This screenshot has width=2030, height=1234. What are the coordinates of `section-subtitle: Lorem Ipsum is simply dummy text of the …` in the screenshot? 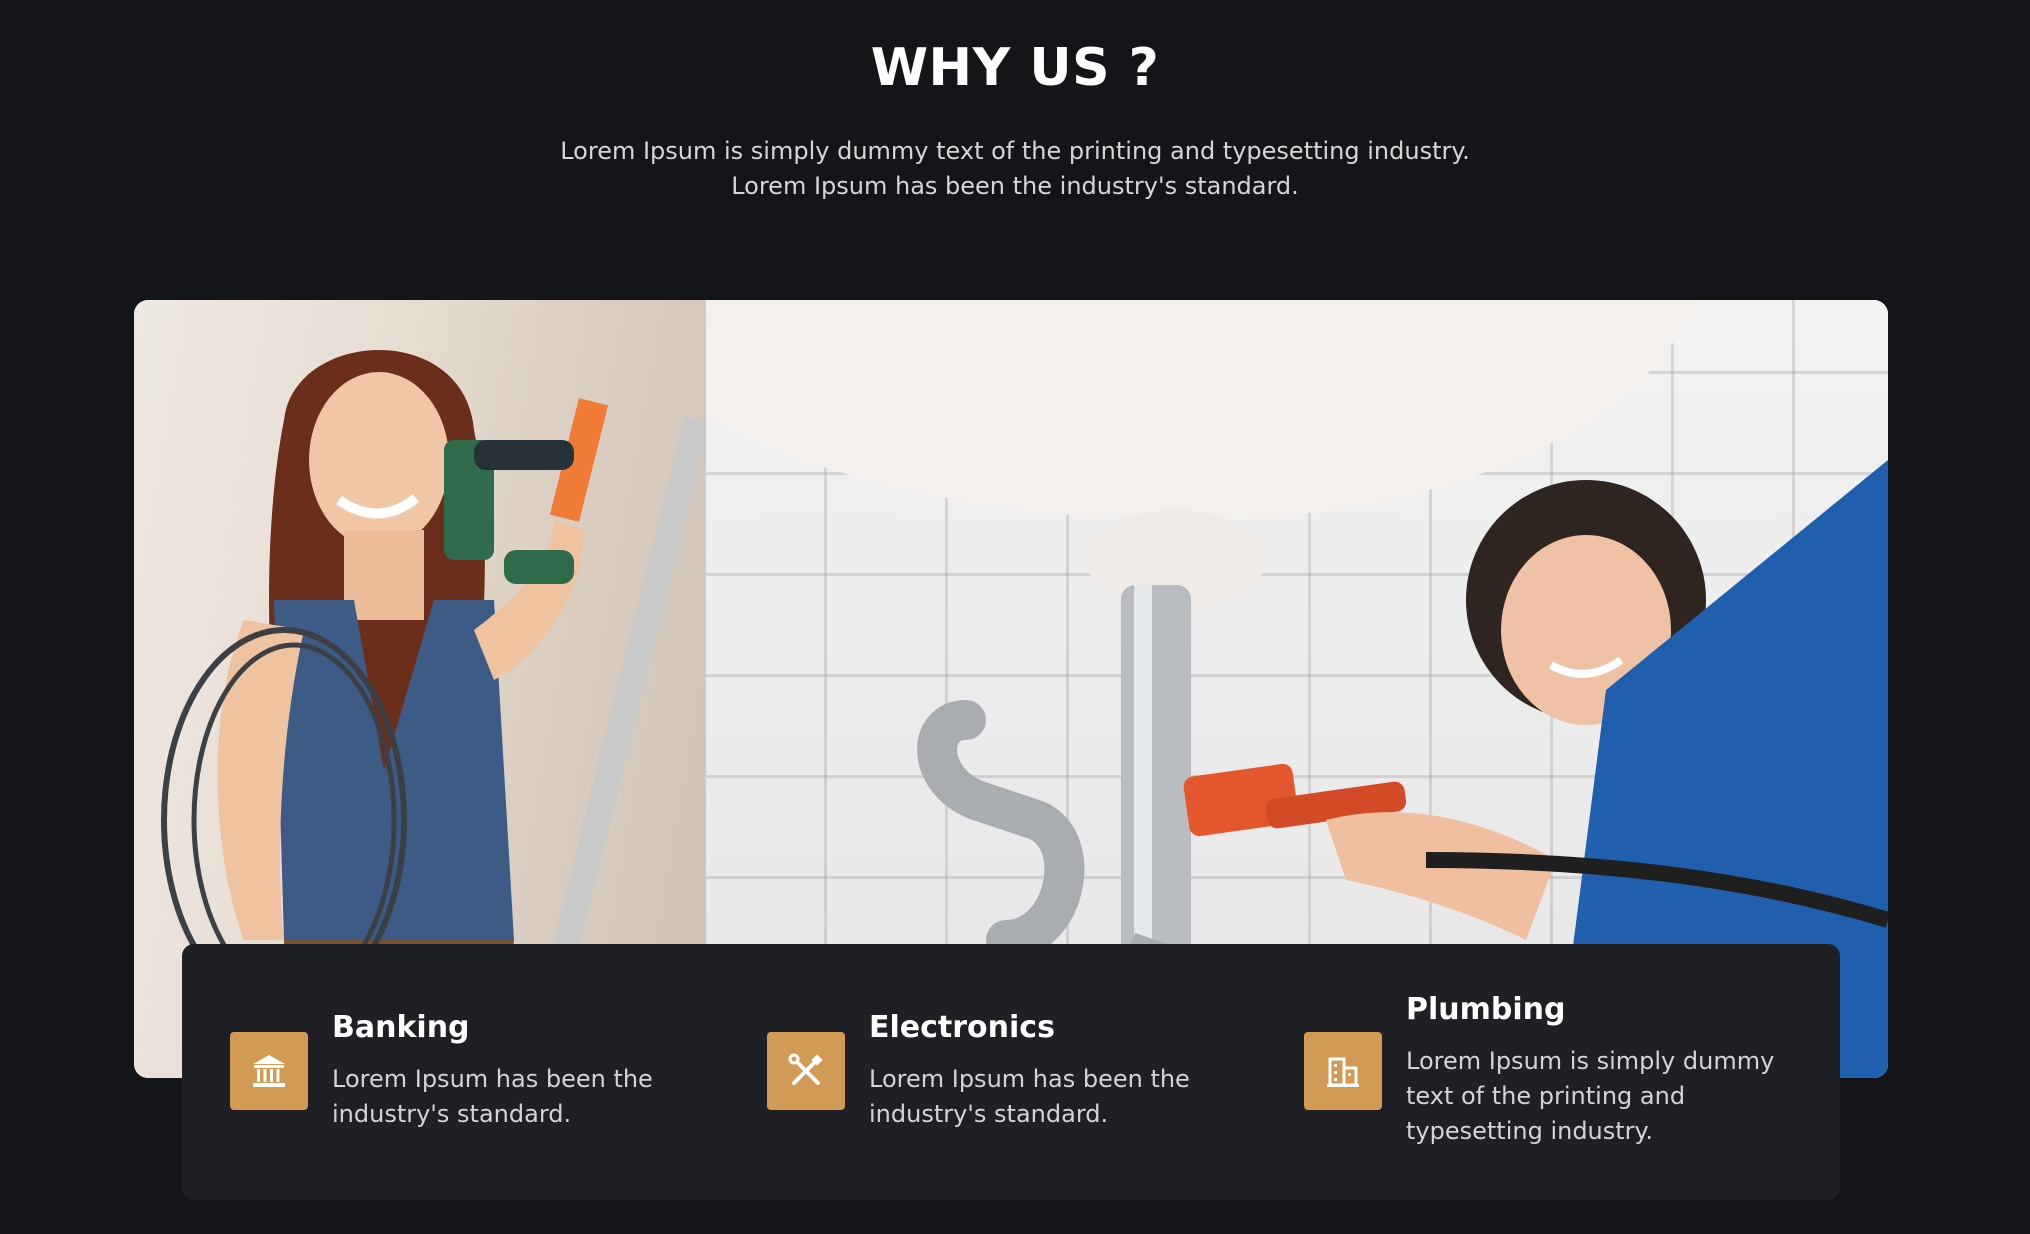 It's located at (1015, 169).